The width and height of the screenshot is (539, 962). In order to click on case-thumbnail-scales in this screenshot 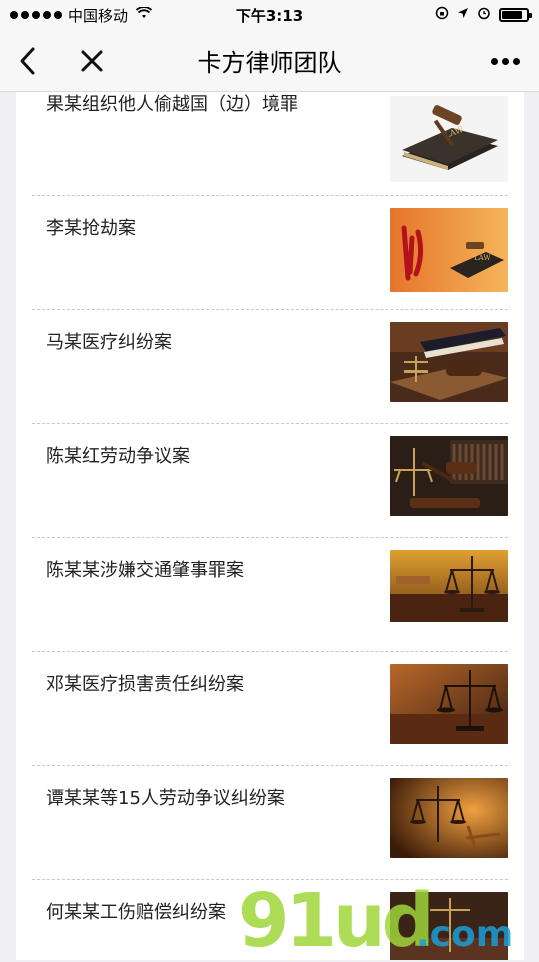, I will do `click(449, 586)`.